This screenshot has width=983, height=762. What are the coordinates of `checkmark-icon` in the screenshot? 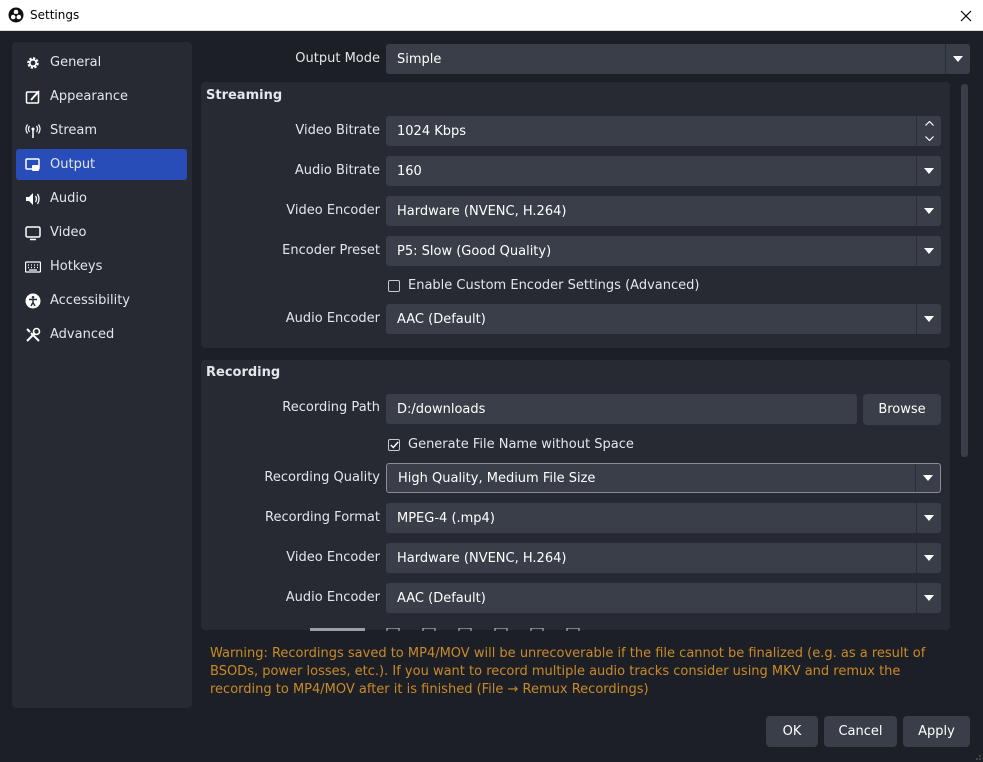 It's located at (394, 445).